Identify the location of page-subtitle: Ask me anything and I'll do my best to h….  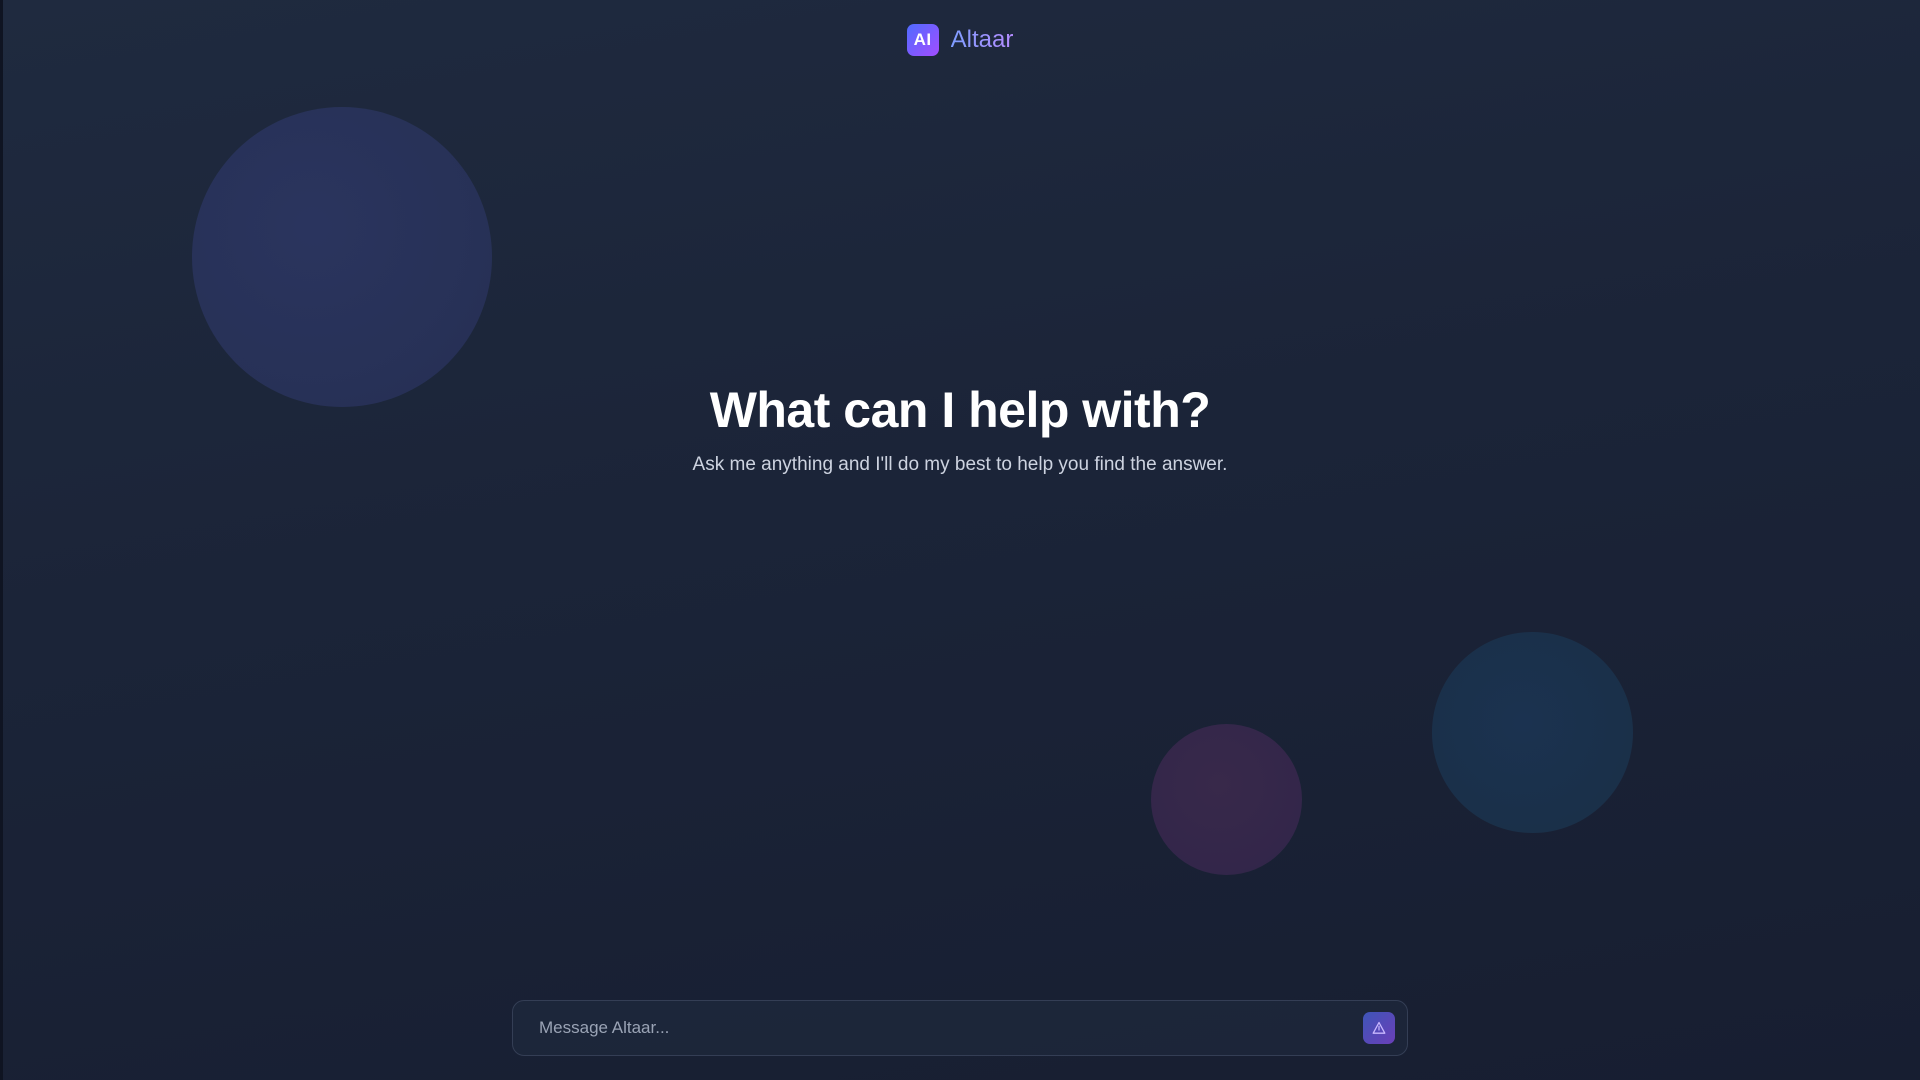
(960, 464).